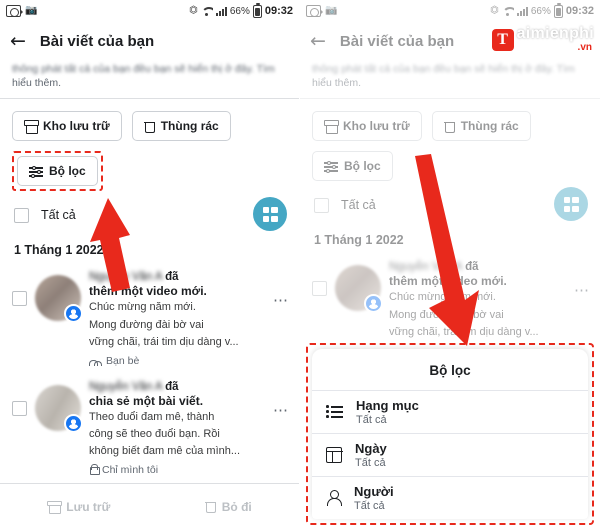  Describe the element at coordinates (94, 470) in the screenshot. I see `lock-icon` at that location.